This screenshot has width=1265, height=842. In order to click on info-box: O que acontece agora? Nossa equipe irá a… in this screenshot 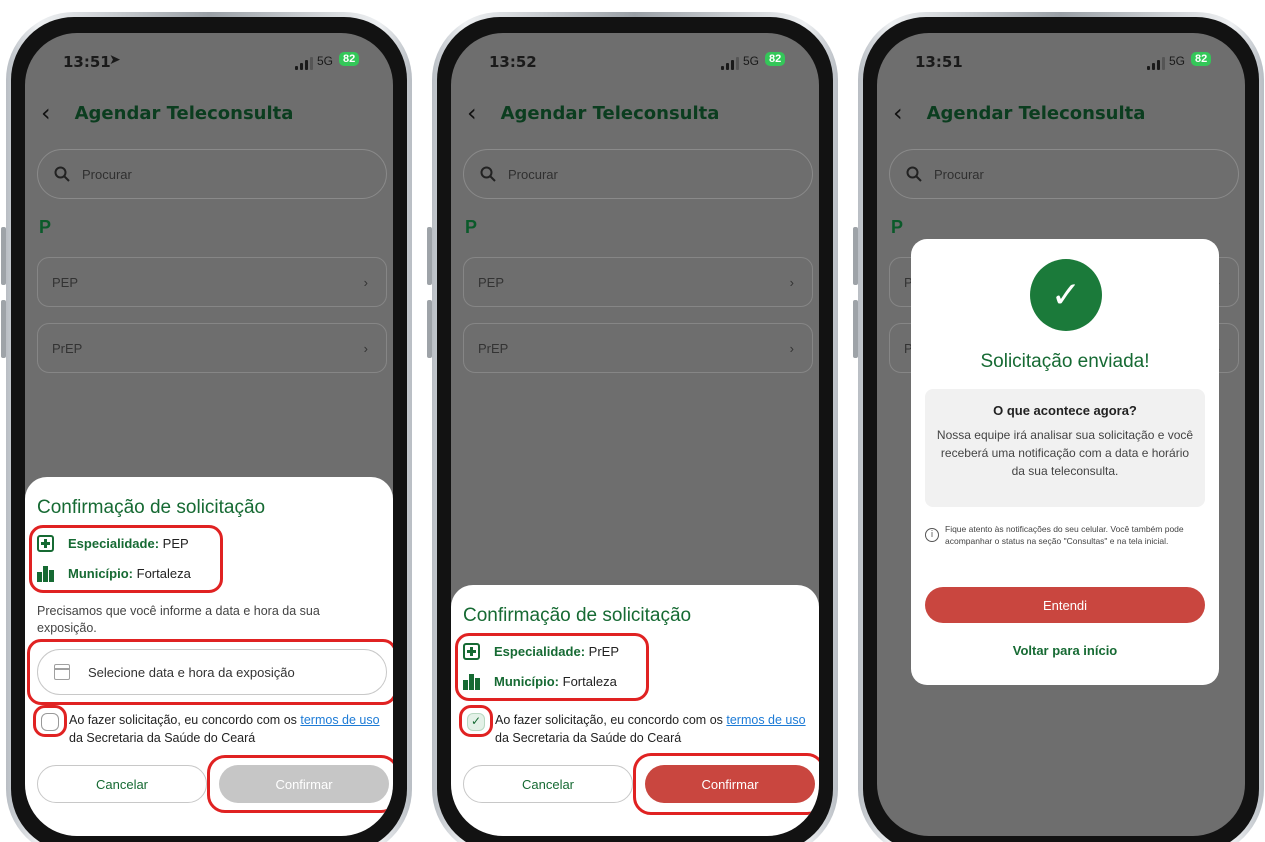, I will do `click(1065, 448)`.